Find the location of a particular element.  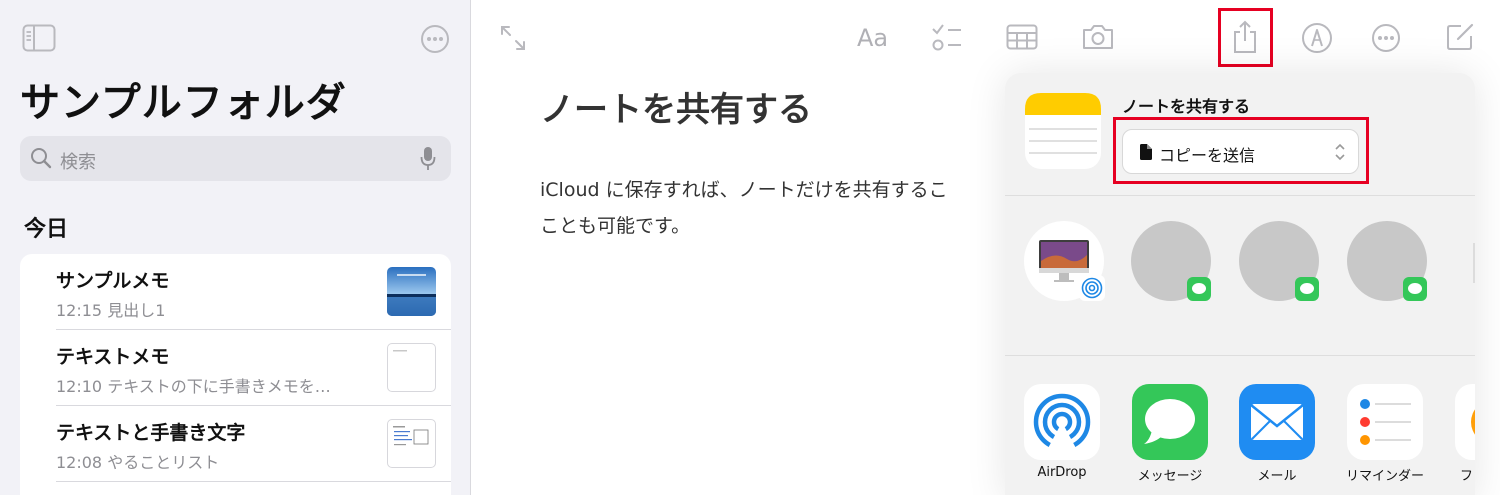

search-field: 検索 is located at coordinates (235, 158).